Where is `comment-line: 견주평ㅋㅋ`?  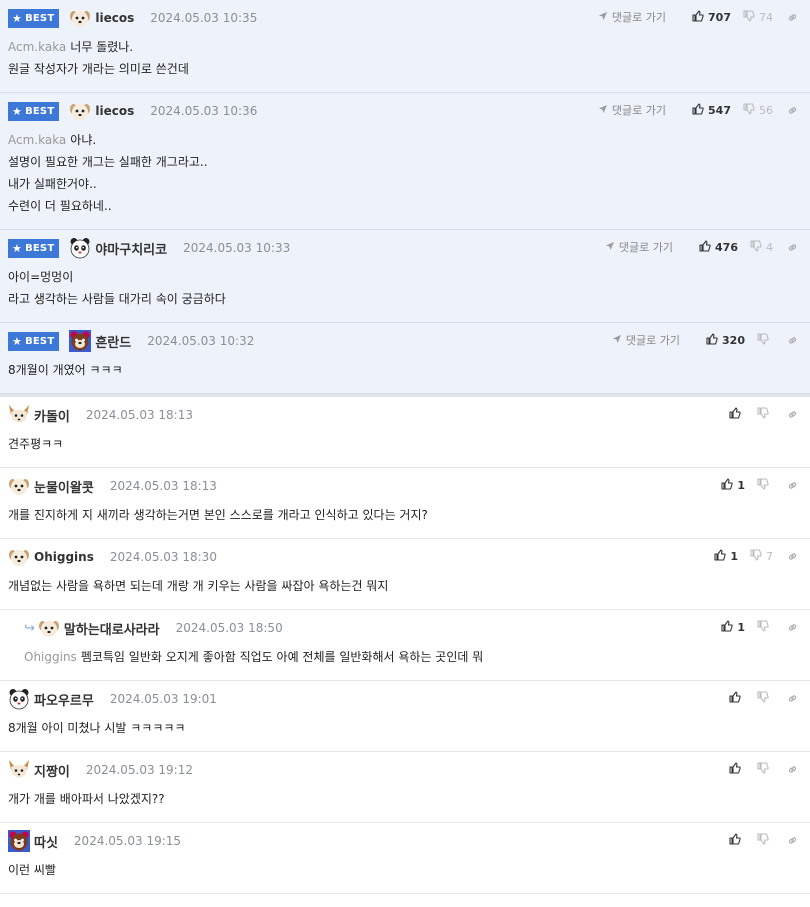
comment-line: 견주평ㅋㅋ is located at coordinates (36, 444).